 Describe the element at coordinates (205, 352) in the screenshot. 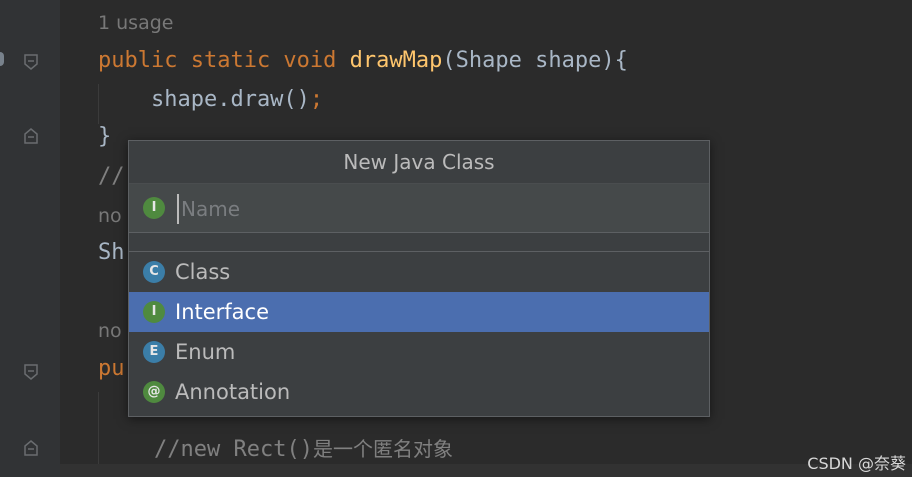

I see `kind-label: Enum` at that location.